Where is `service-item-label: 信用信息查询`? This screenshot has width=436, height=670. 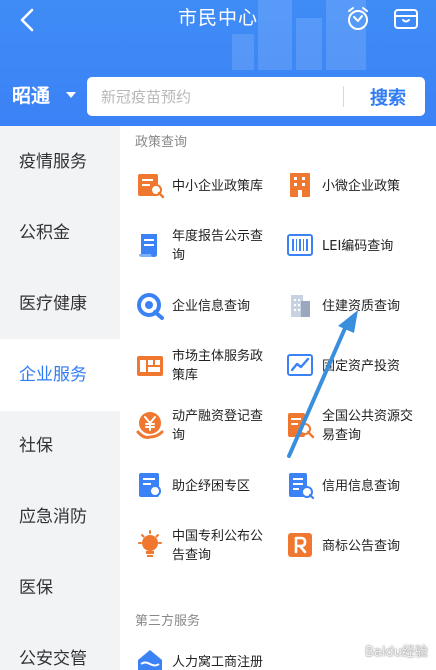
service-item-label: 信用信息查询 is located at coordinates (361, 486).